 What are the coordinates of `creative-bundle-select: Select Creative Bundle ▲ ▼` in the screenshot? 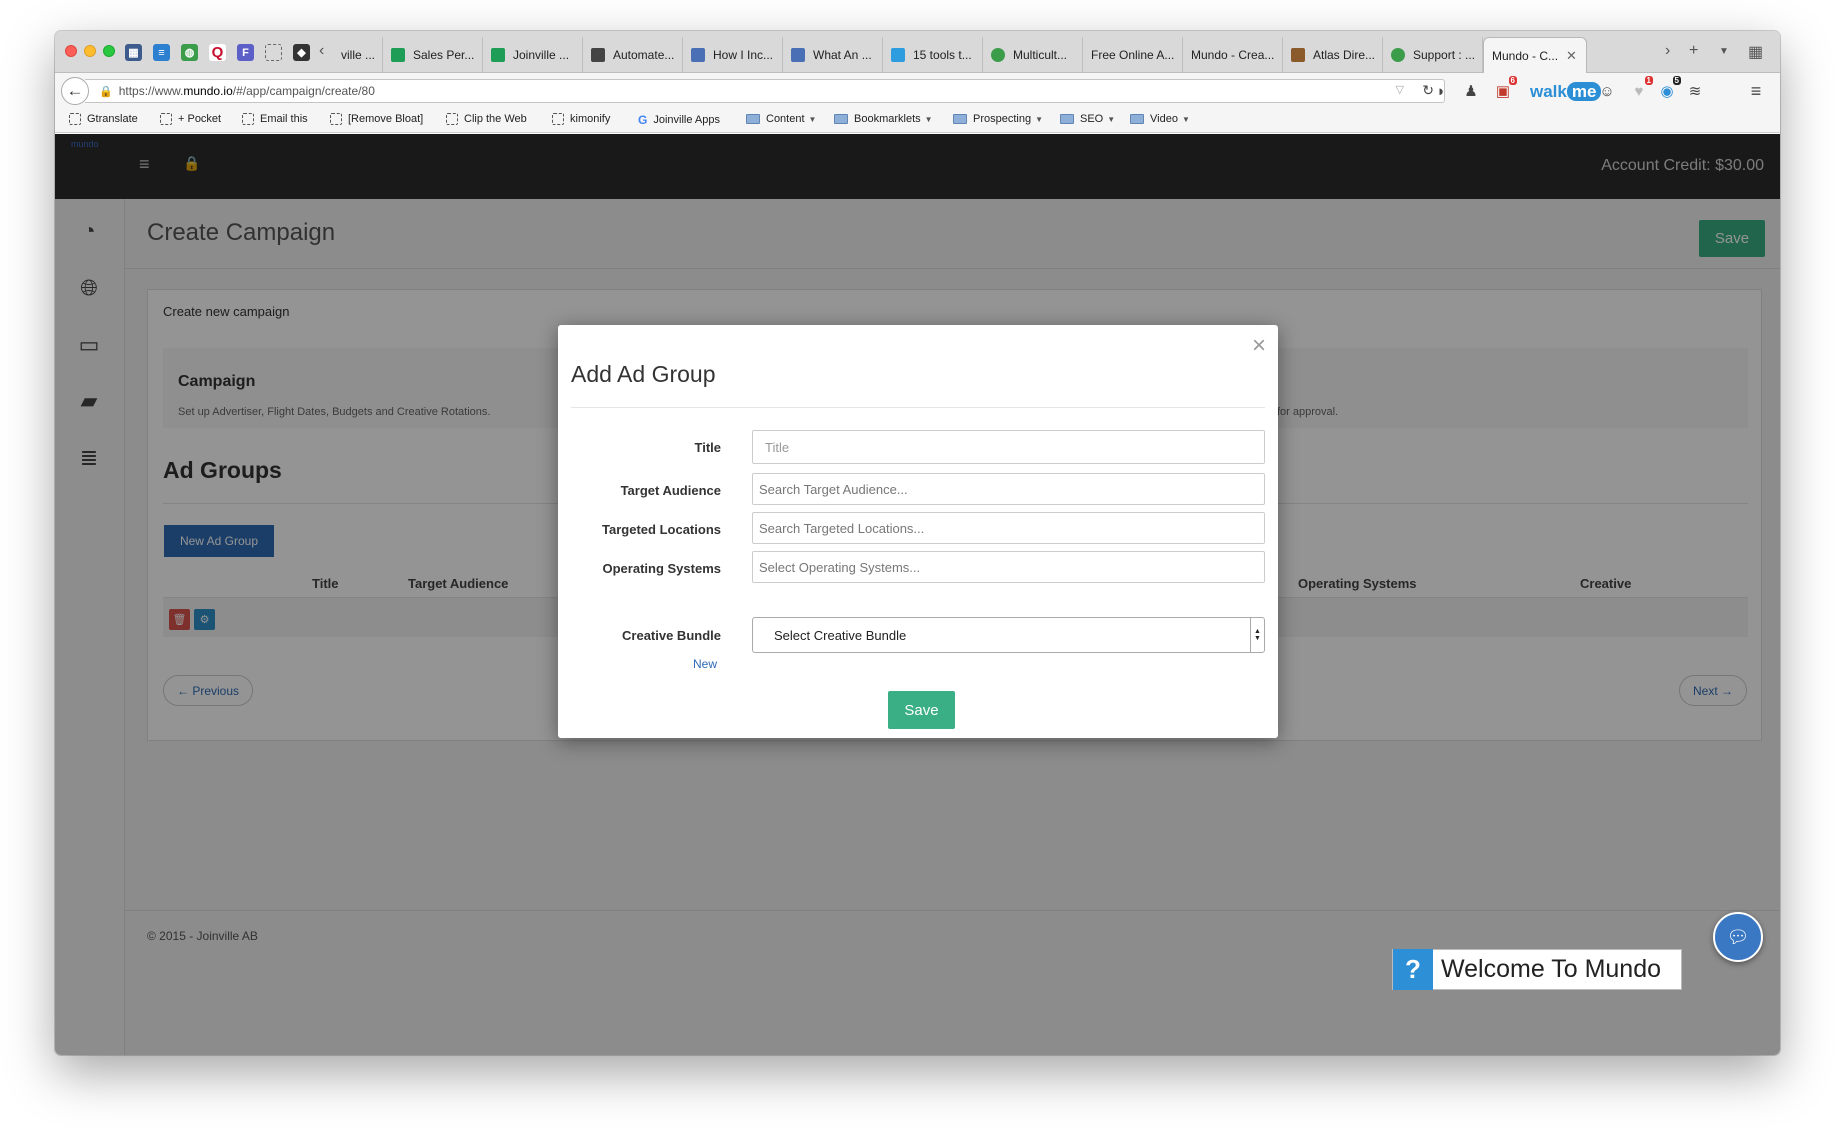 It's located at (1008, 635).